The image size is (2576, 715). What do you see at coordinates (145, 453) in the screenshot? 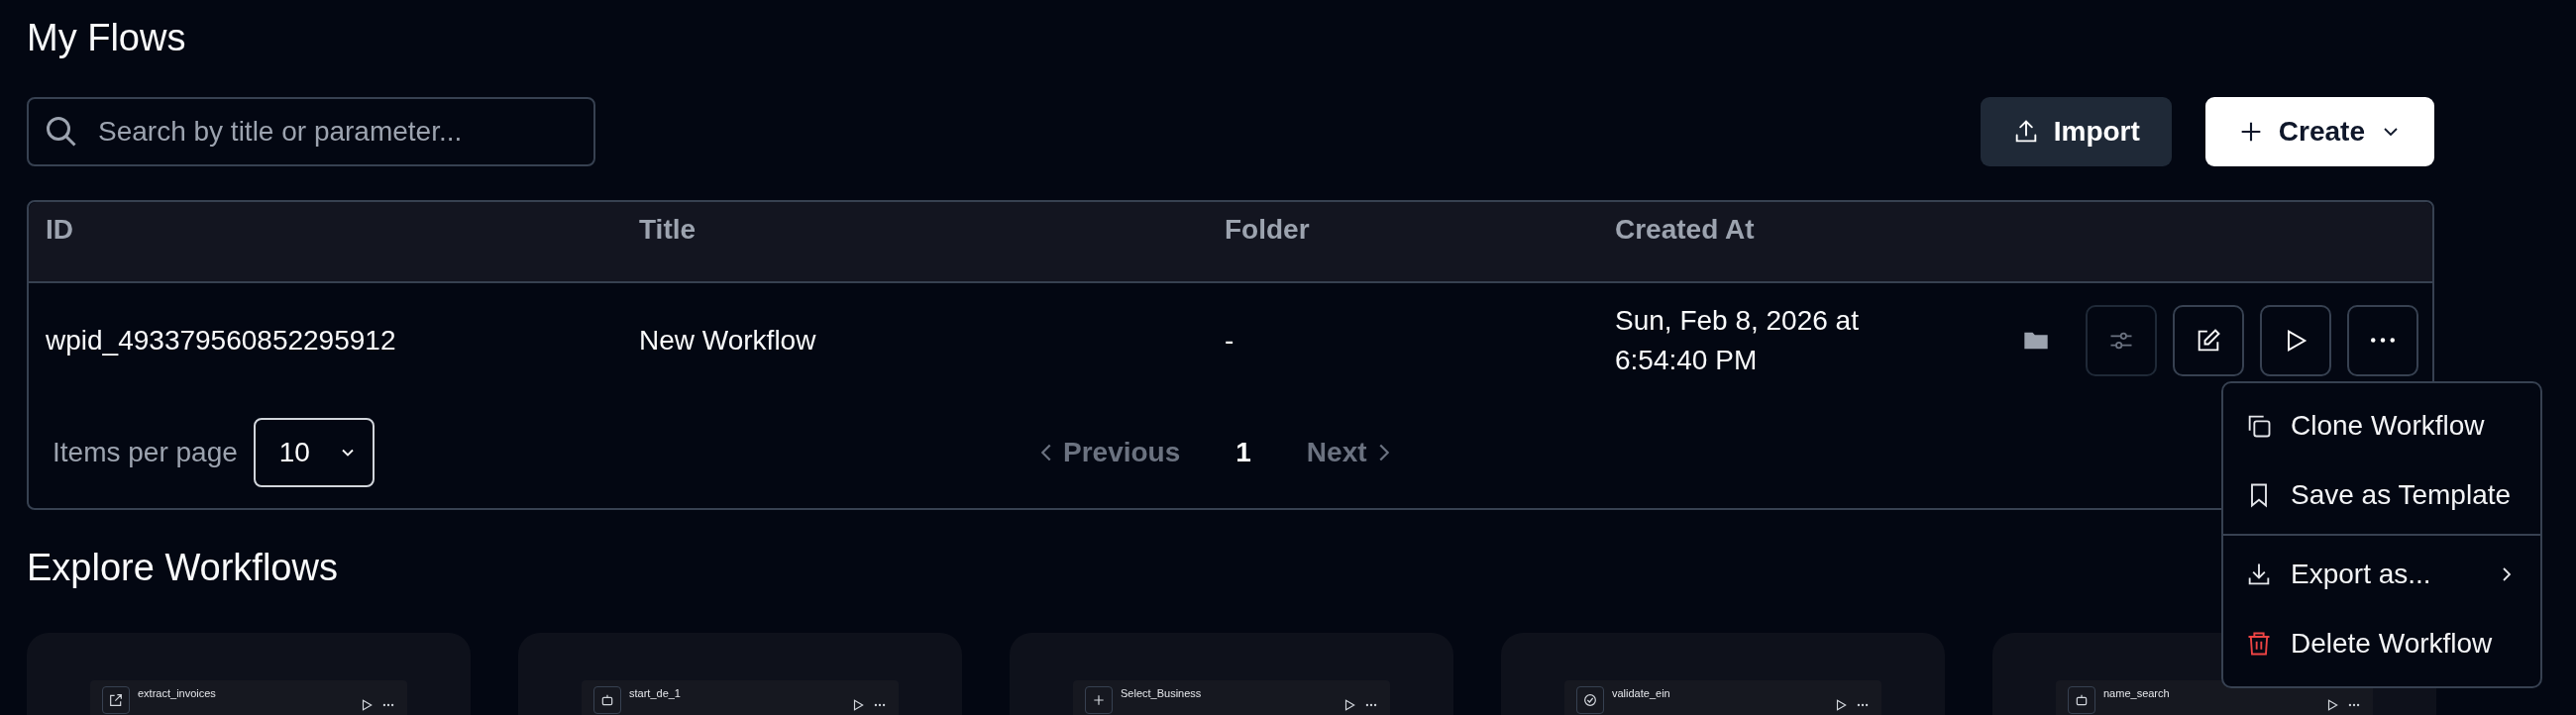
I see `items-per-page-label: Items per page` at bounding box center [145, 453].